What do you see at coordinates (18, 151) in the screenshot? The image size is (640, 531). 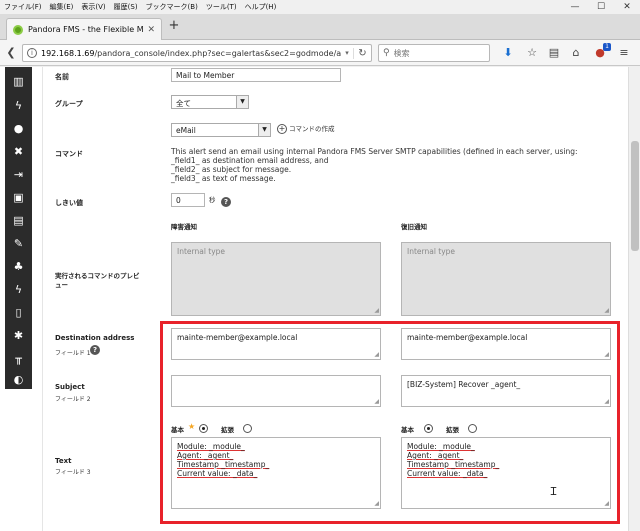 I see `sidebar-tools-icon: ✖` at bounding box center [18, 151].